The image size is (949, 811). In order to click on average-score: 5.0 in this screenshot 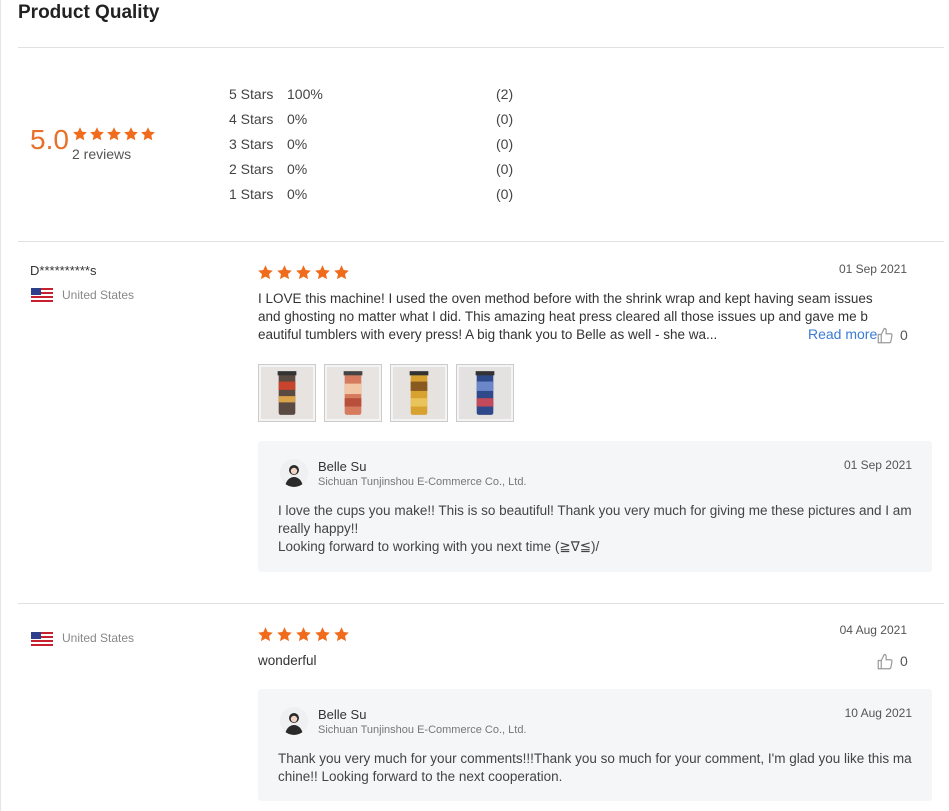, I will do `click(49, 139)`.